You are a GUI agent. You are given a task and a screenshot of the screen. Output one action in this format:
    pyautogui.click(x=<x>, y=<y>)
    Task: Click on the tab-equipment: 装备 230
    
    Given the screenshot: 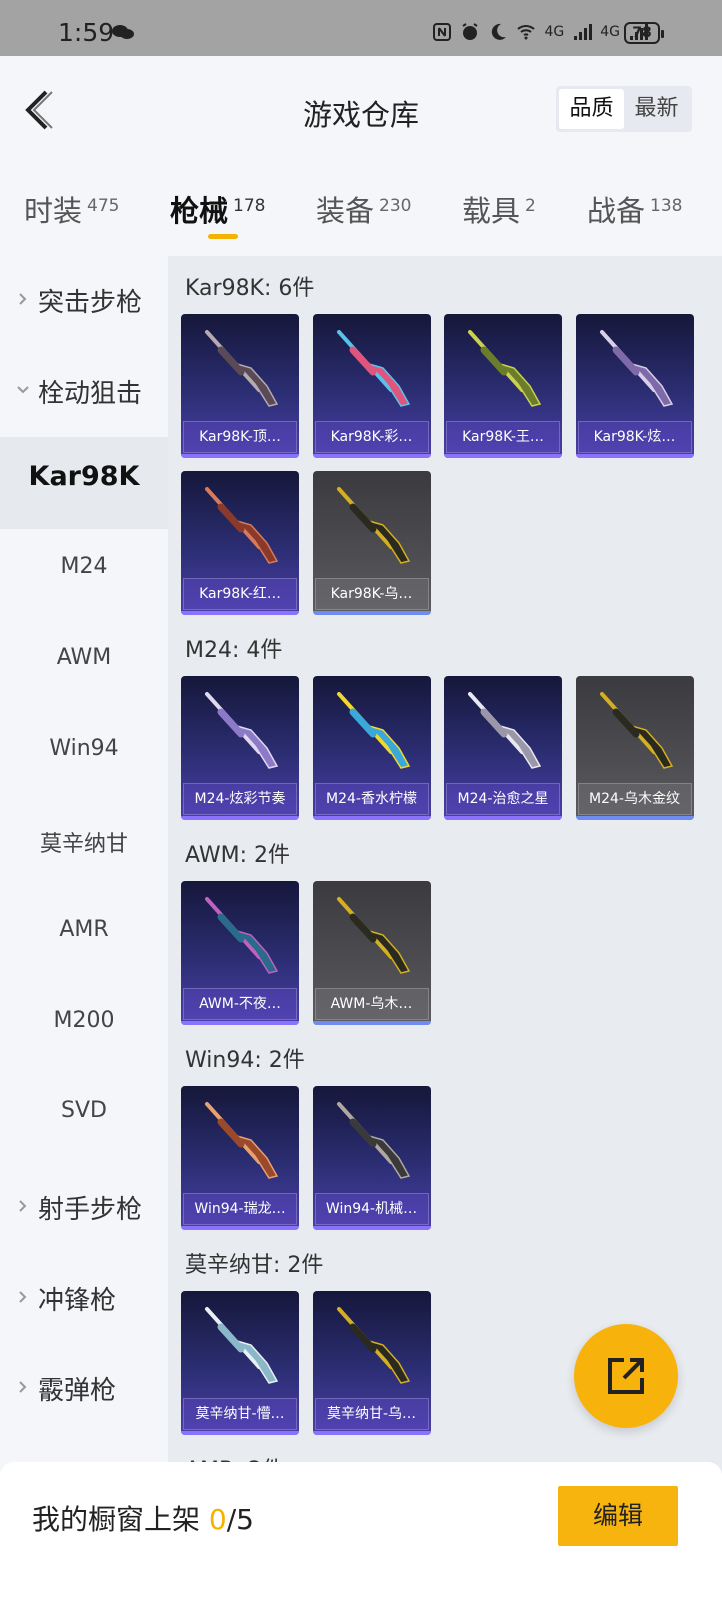 What is the action you would take?
    pyautogui.click(x=363, y=209)
    